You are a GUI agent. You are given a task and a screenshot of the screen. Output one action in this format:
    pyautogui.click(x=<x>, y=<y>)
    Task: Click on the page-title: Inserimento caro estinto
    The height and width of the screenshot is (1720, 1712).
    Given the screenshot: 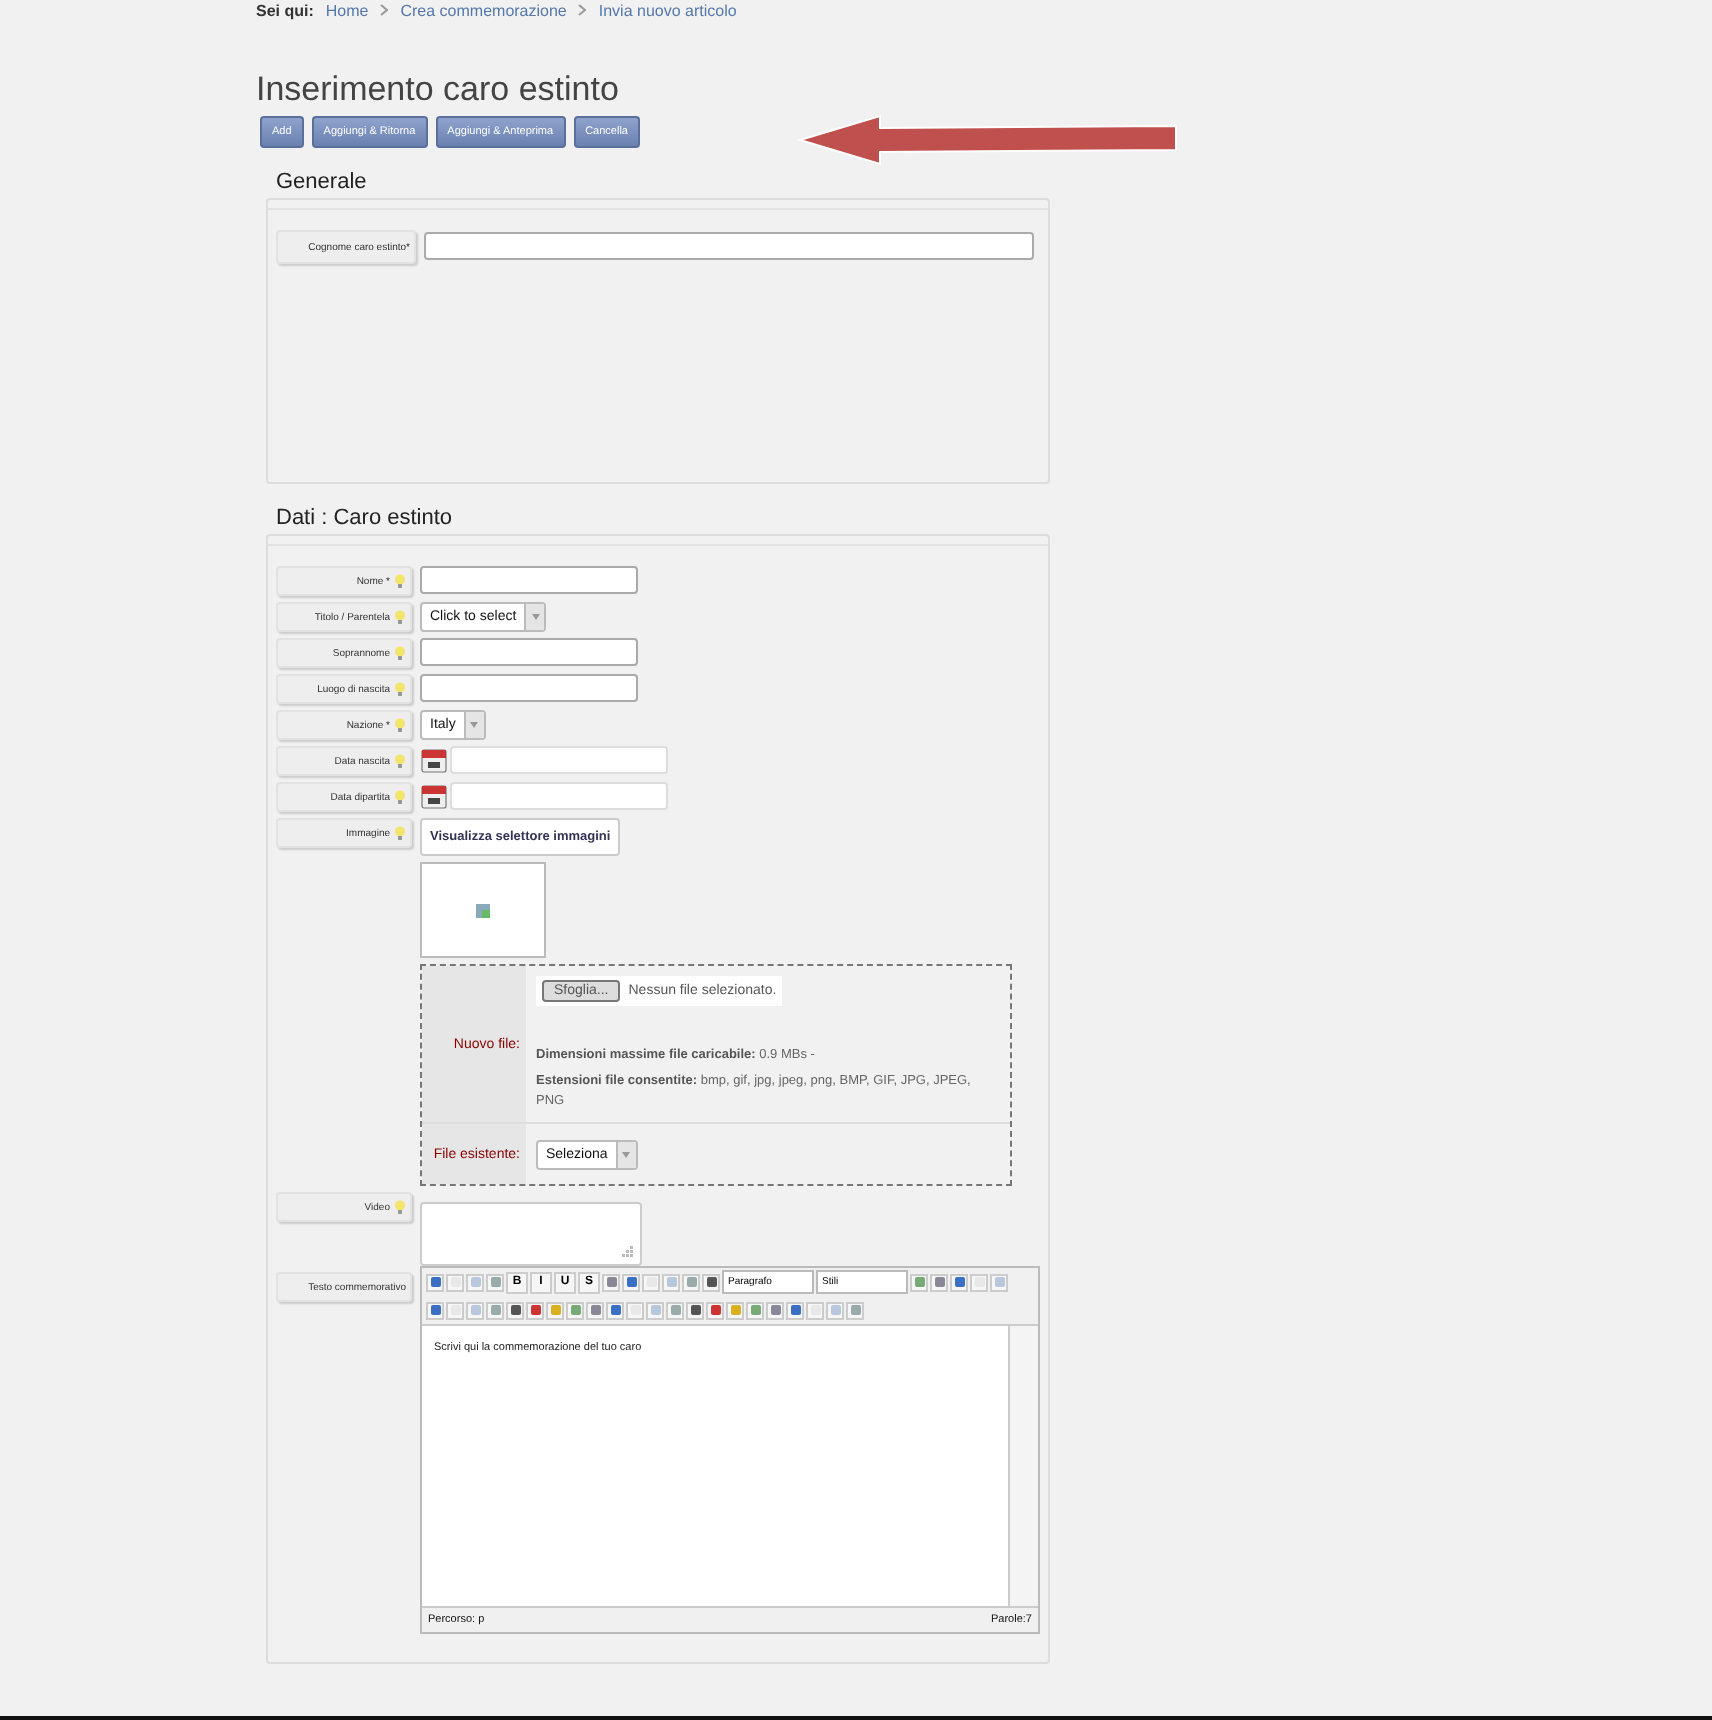 What is the action you would take?
    pyautogui.click(x=438, y=90)
    